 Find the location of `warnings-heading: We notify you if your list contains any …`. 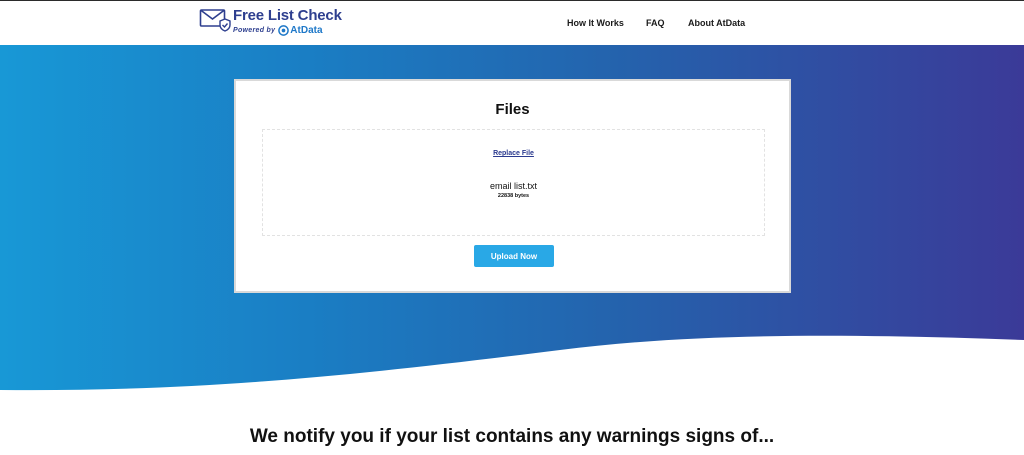

warnings-heading: We notify you if your list contains any … is located at coordinates (512, 436).